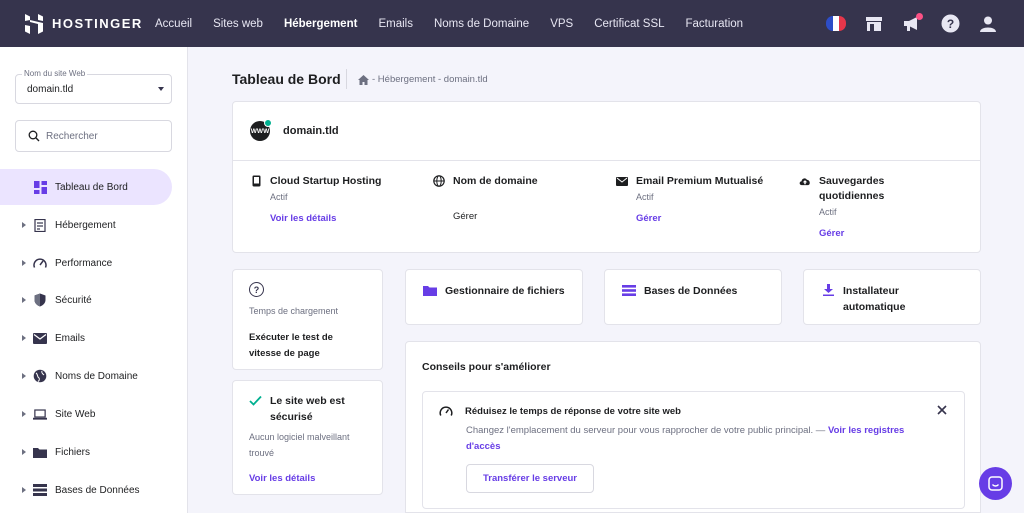 The width and height of the screenshot is (1024, 513). I want to click on service-domain: Nom de domaine Gérer, so click(485, 198).